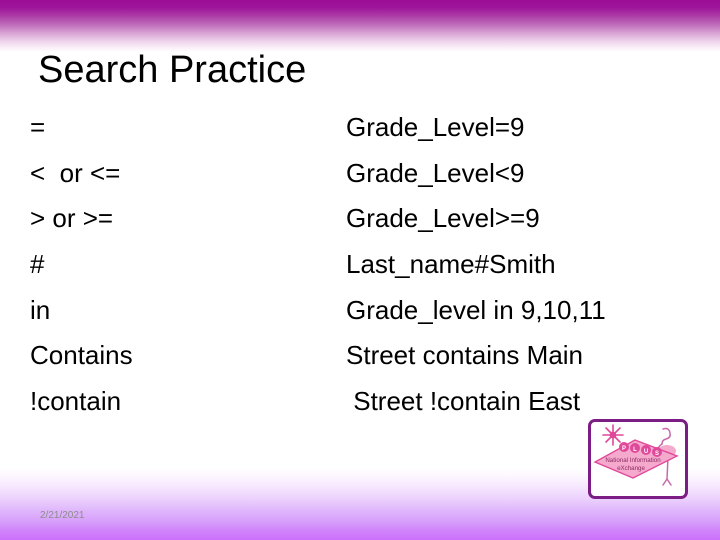  Describe the element at coordinates (631, 468) in the screenshot. I see `logo-line-2: eXchange` at that location.